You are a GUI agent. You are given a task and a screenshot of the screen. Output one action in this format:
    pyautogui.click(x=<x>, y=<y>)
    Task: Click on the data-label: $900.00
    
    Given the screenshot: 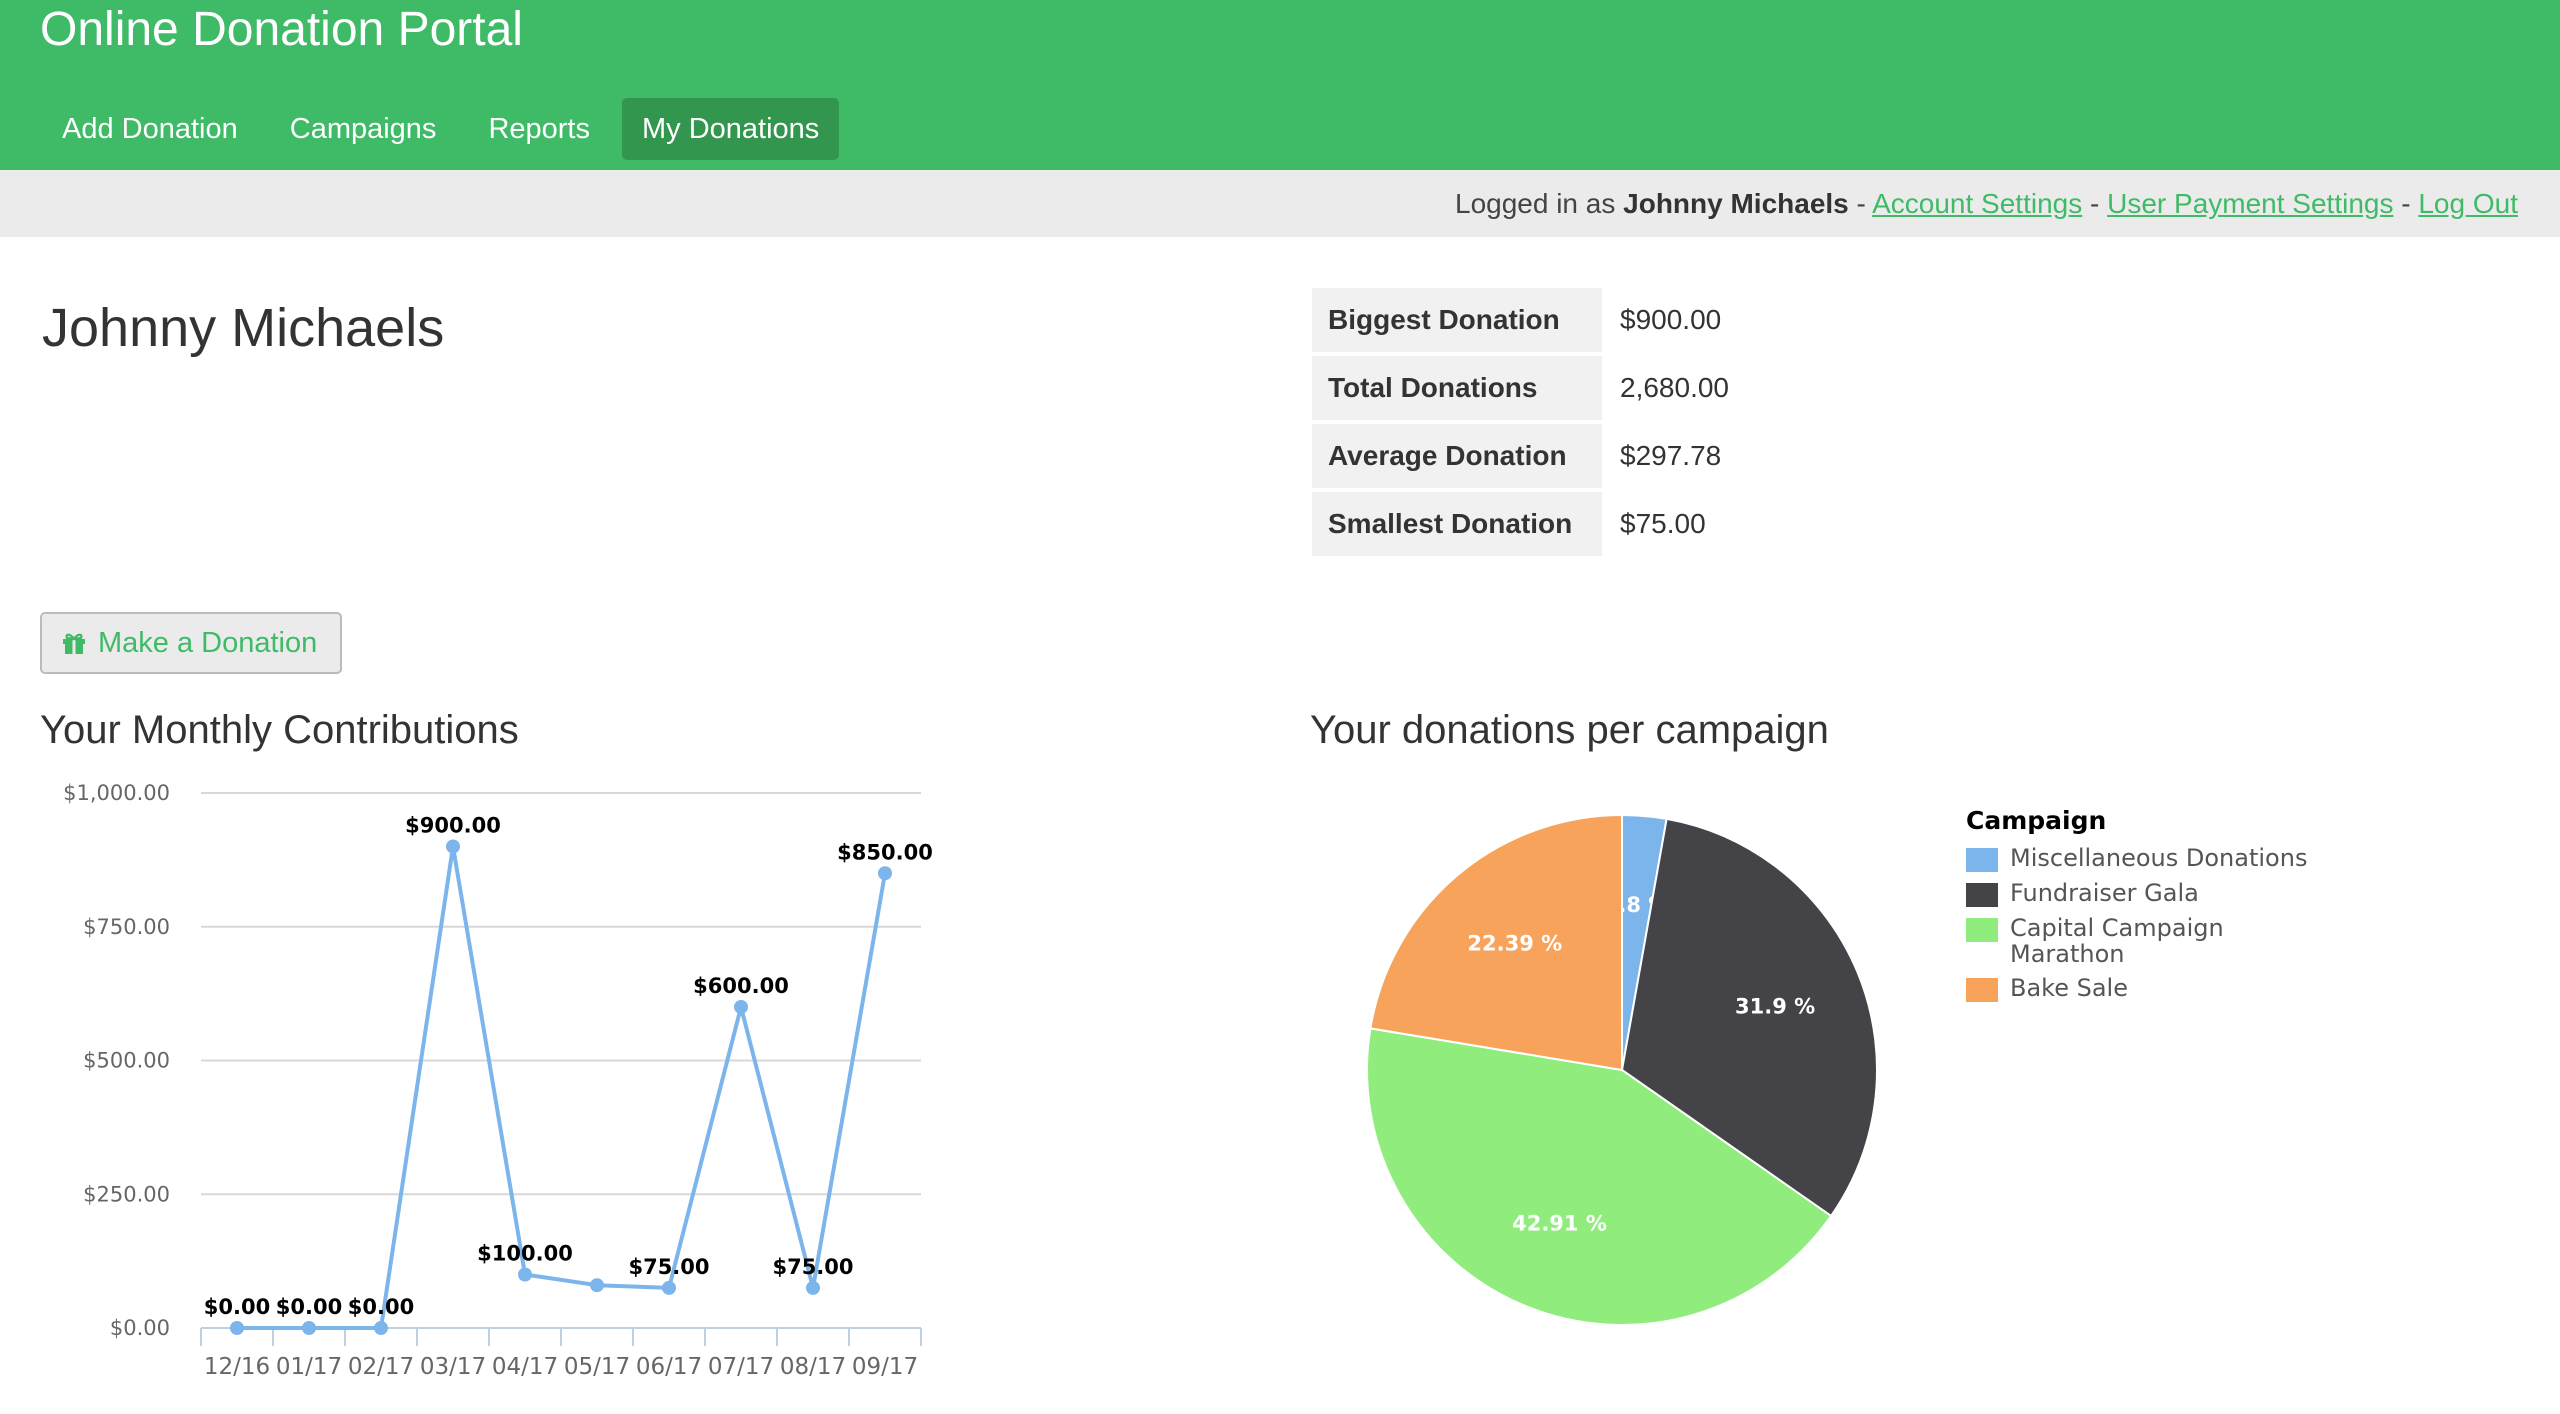 What is the action you would take?
    pyautogui.click(x=453, y=826)
    